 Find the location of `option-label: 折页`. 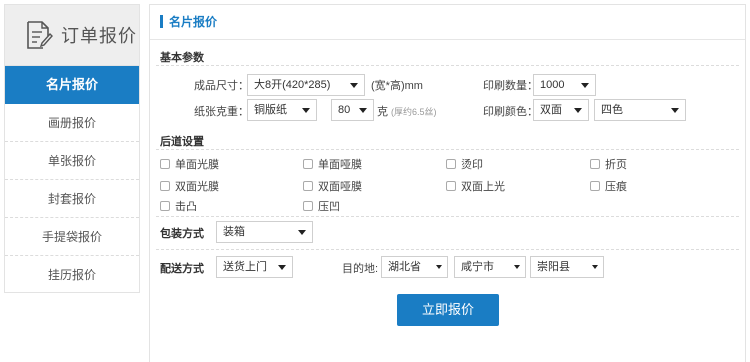

option-label: 折页 is located at coordinates (616, 165).